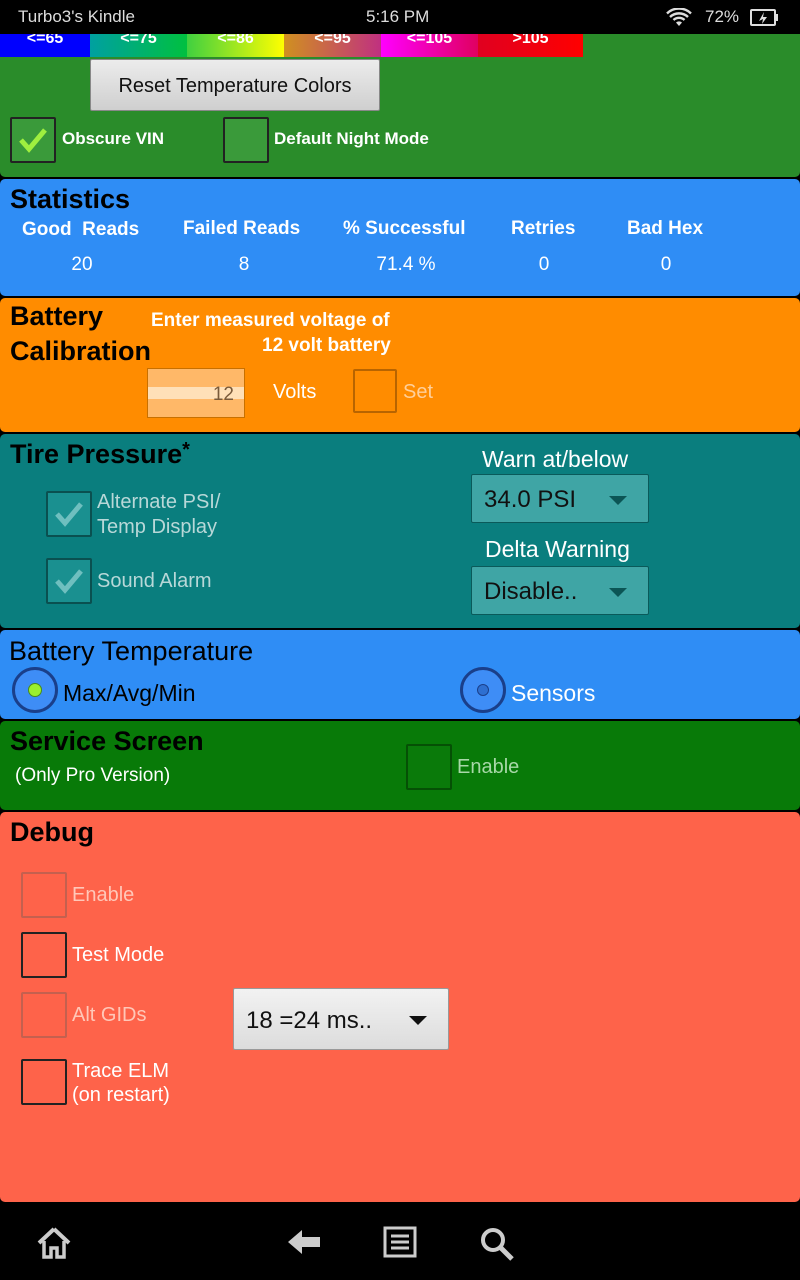 The height and width of the screenshot is (1280, 800). I want to click on battery-calibration-title-1: Battery, so click(57, 316).